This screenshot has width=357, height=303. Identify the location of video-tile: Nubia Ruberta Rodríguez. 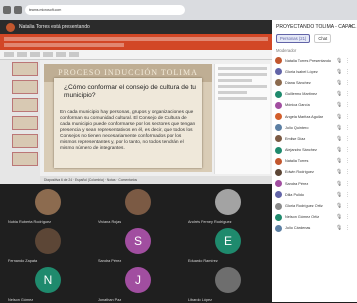
(48, 205).